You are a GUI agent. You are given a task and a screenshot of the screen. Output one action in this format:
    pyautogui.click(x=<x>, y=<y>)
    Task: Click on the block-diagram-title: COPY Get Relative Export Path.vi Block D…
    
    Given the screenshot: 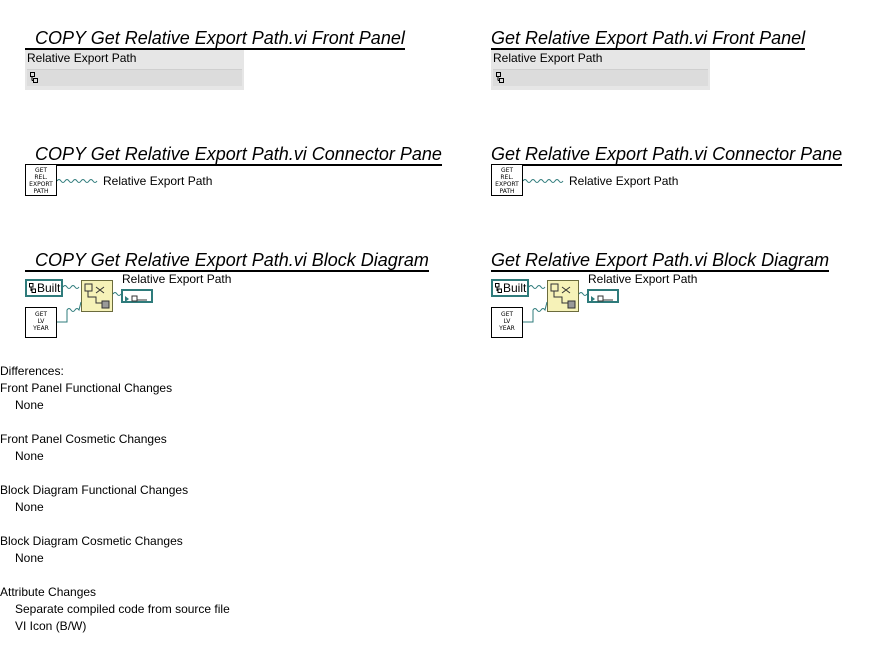 What is the action you would take?
    pyautogui.click(x=227, y=261)
    